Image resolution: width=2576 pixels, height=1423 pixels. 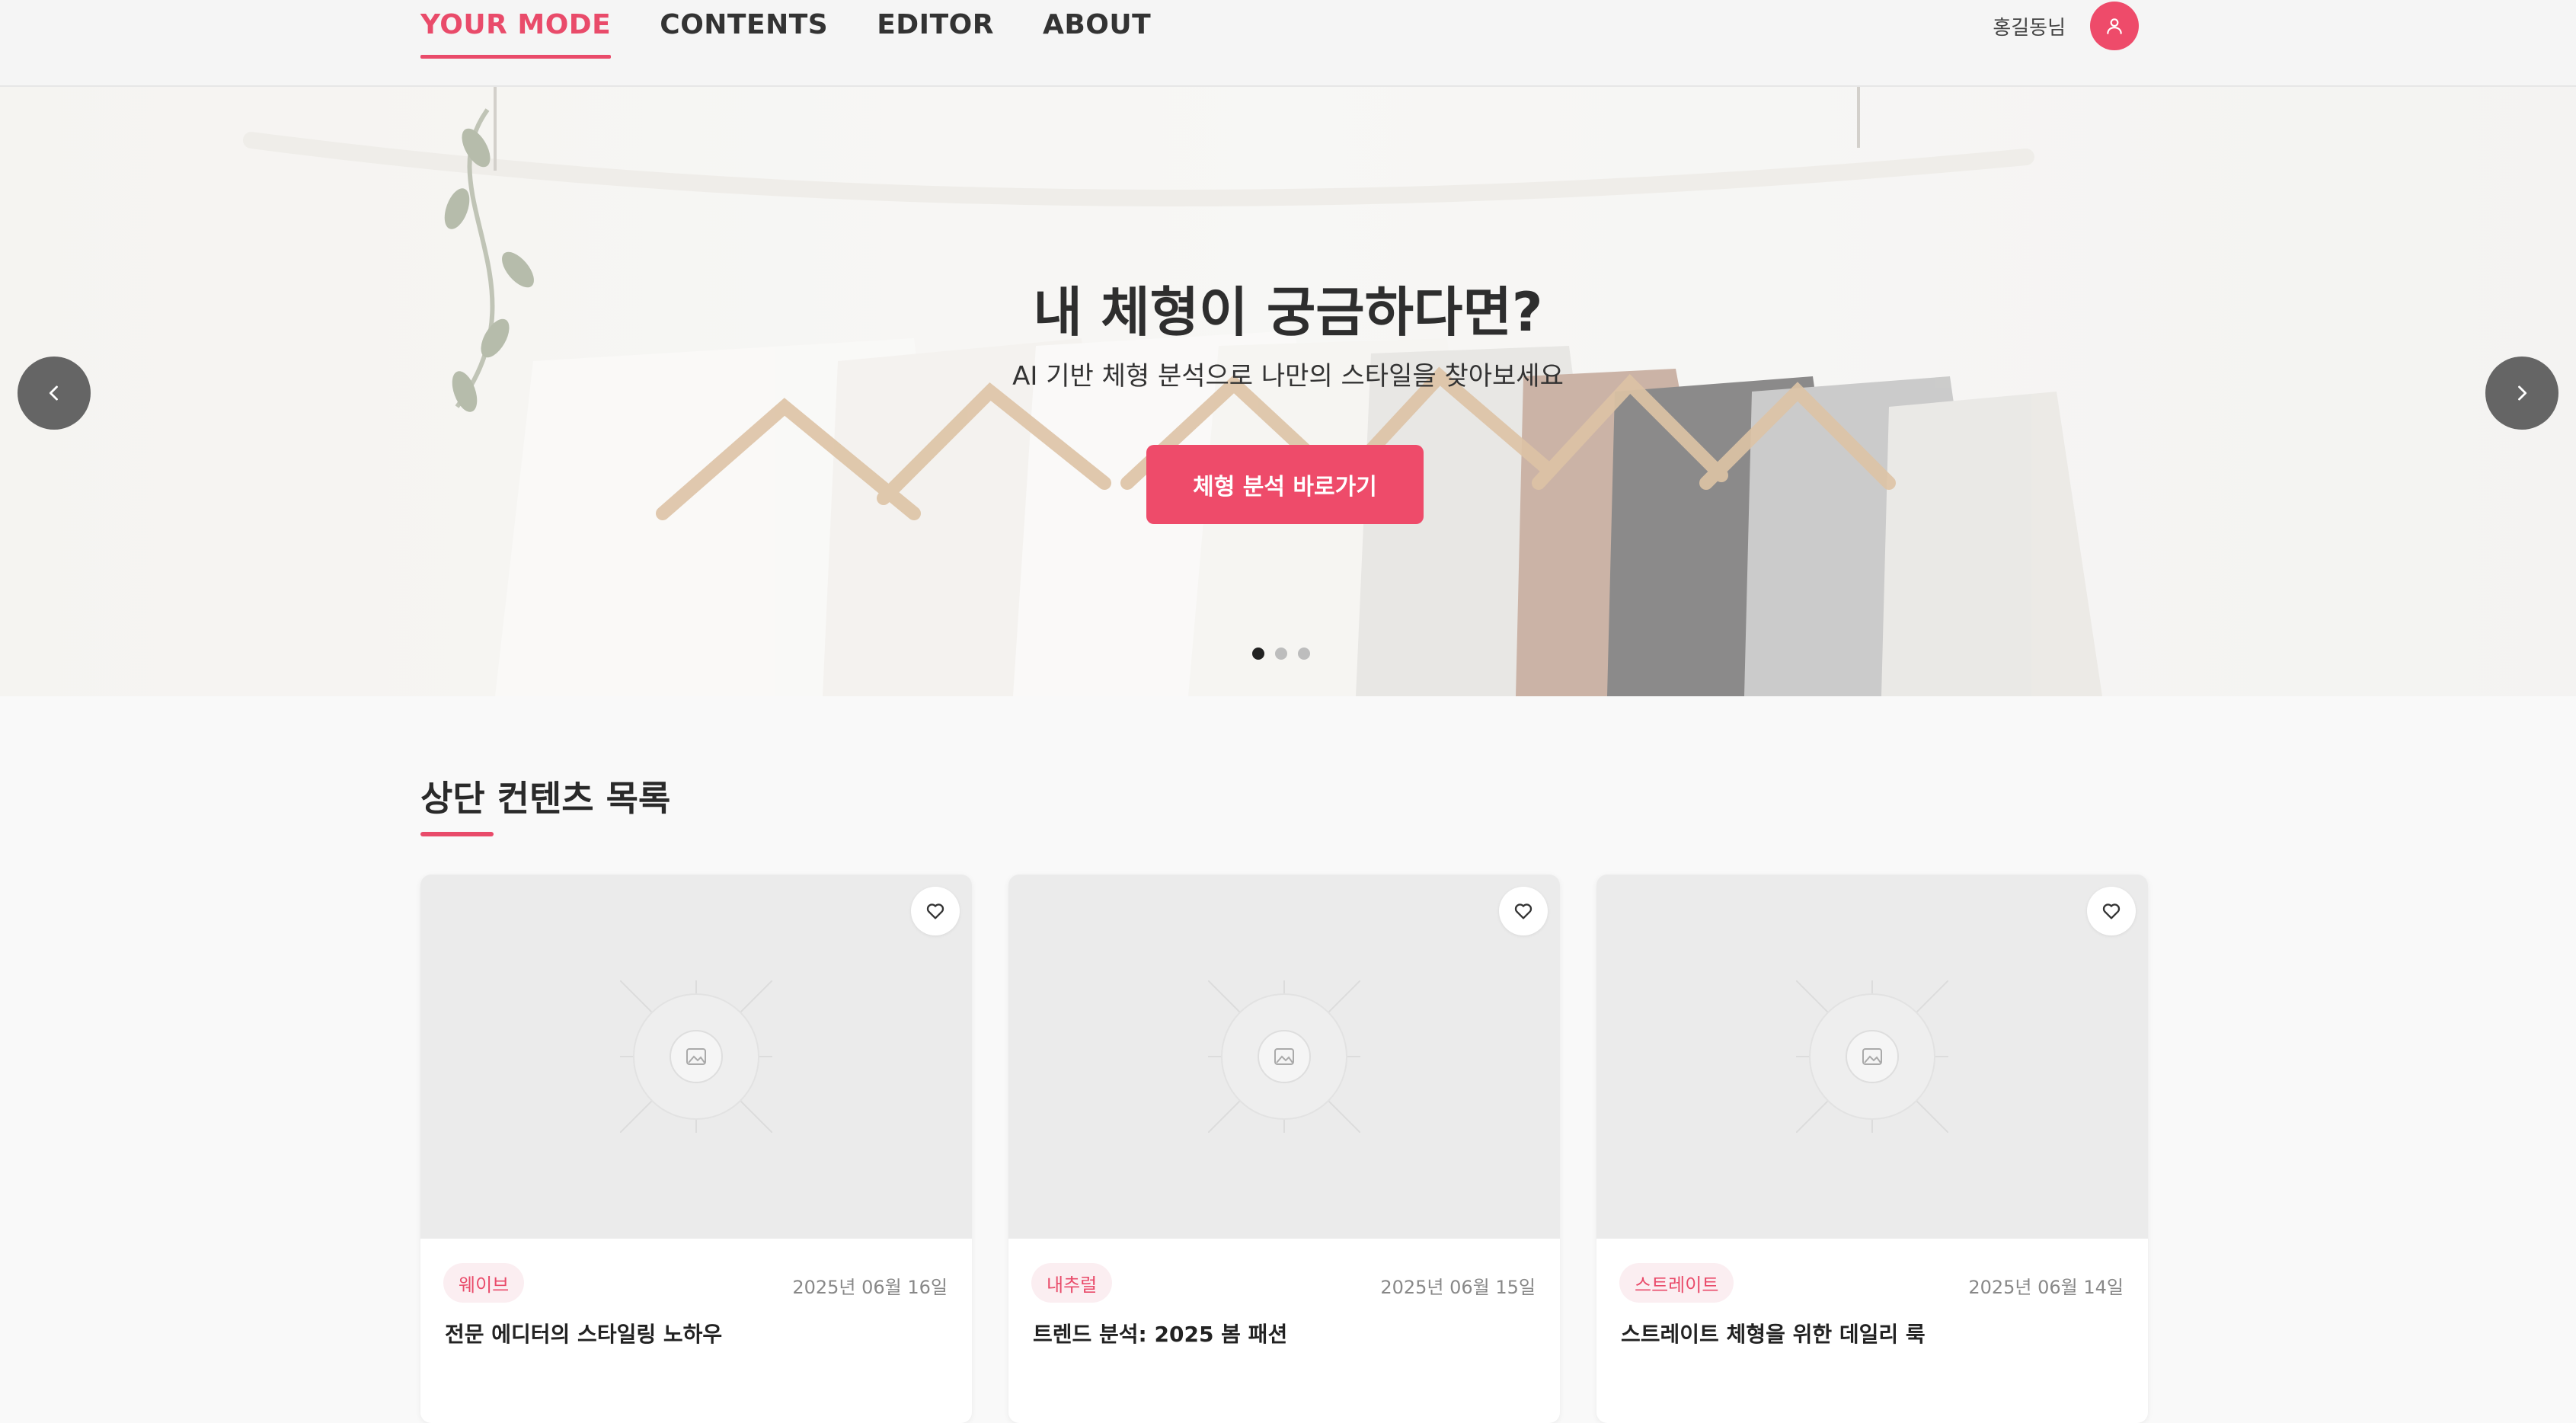 What do you see at coordinates (2046, 1287) in the screenshot?
I see `card-date: 2025년 06월 14일` at bounding box center [2046, 1287].